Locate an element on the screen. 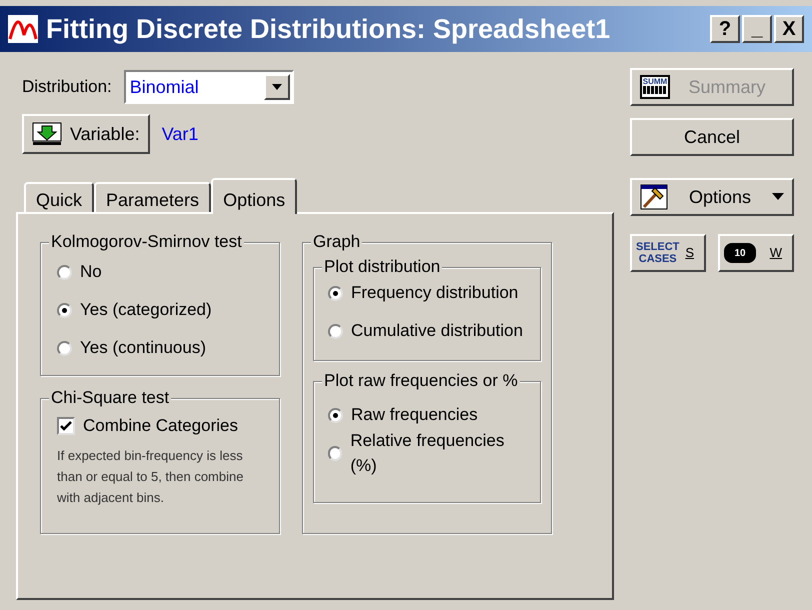 The width and height of the screenshot is (812, 610). download-icon is located at coordinates (47, 134).